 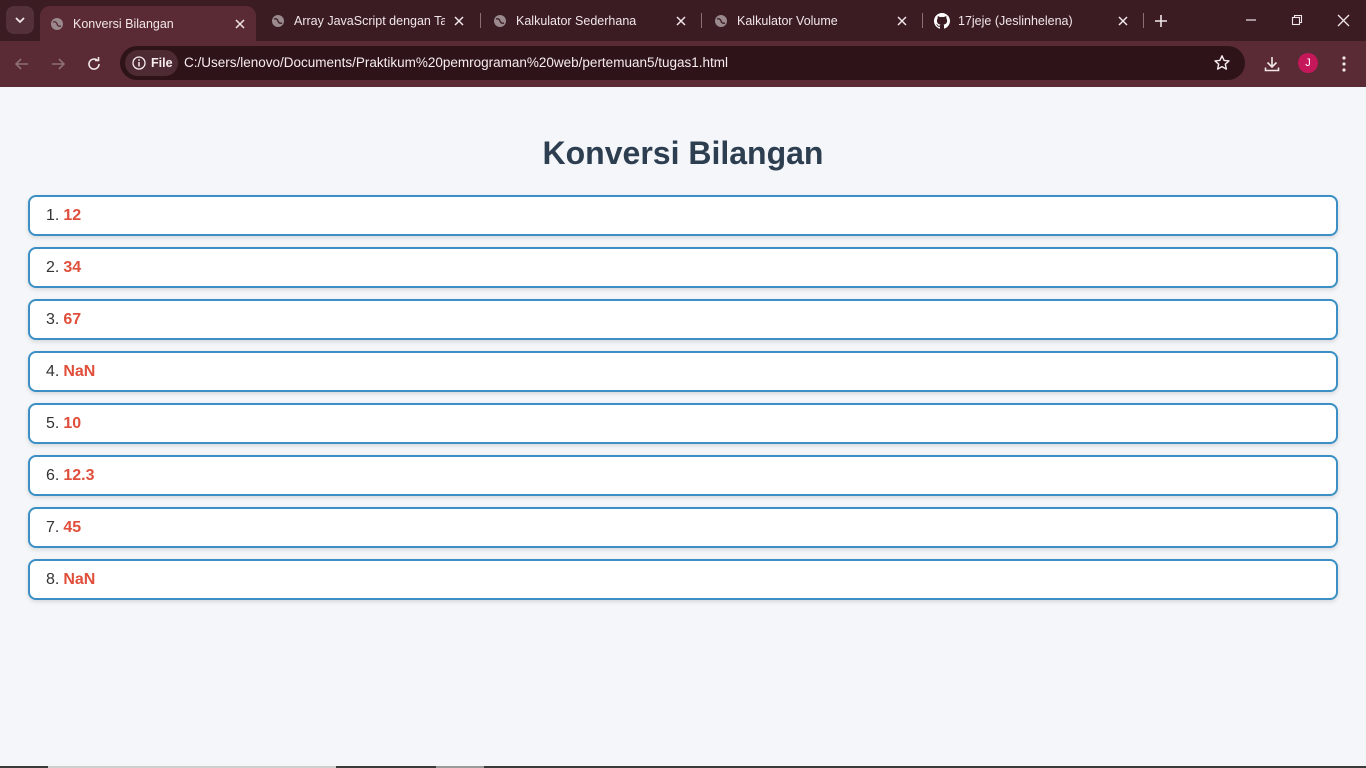 I want to click on item-value: 45, so click(x=72, y=527).